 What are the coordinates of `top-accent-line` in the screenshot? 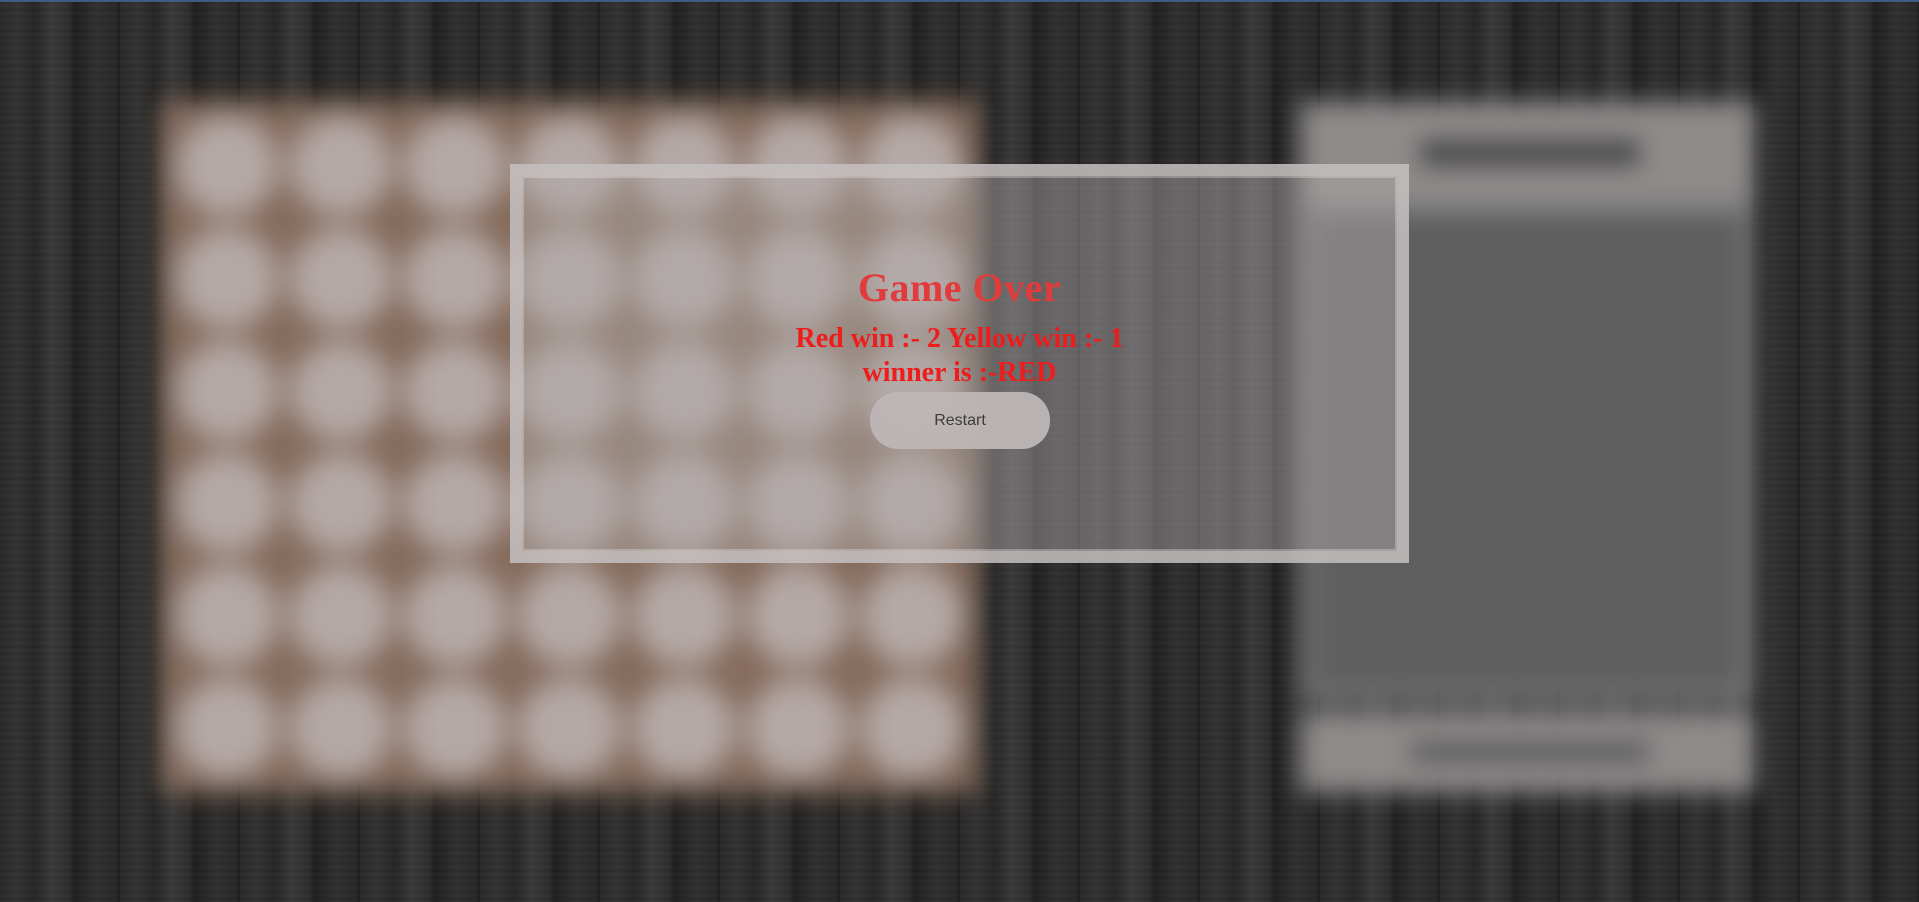 It's located at (959, 1).